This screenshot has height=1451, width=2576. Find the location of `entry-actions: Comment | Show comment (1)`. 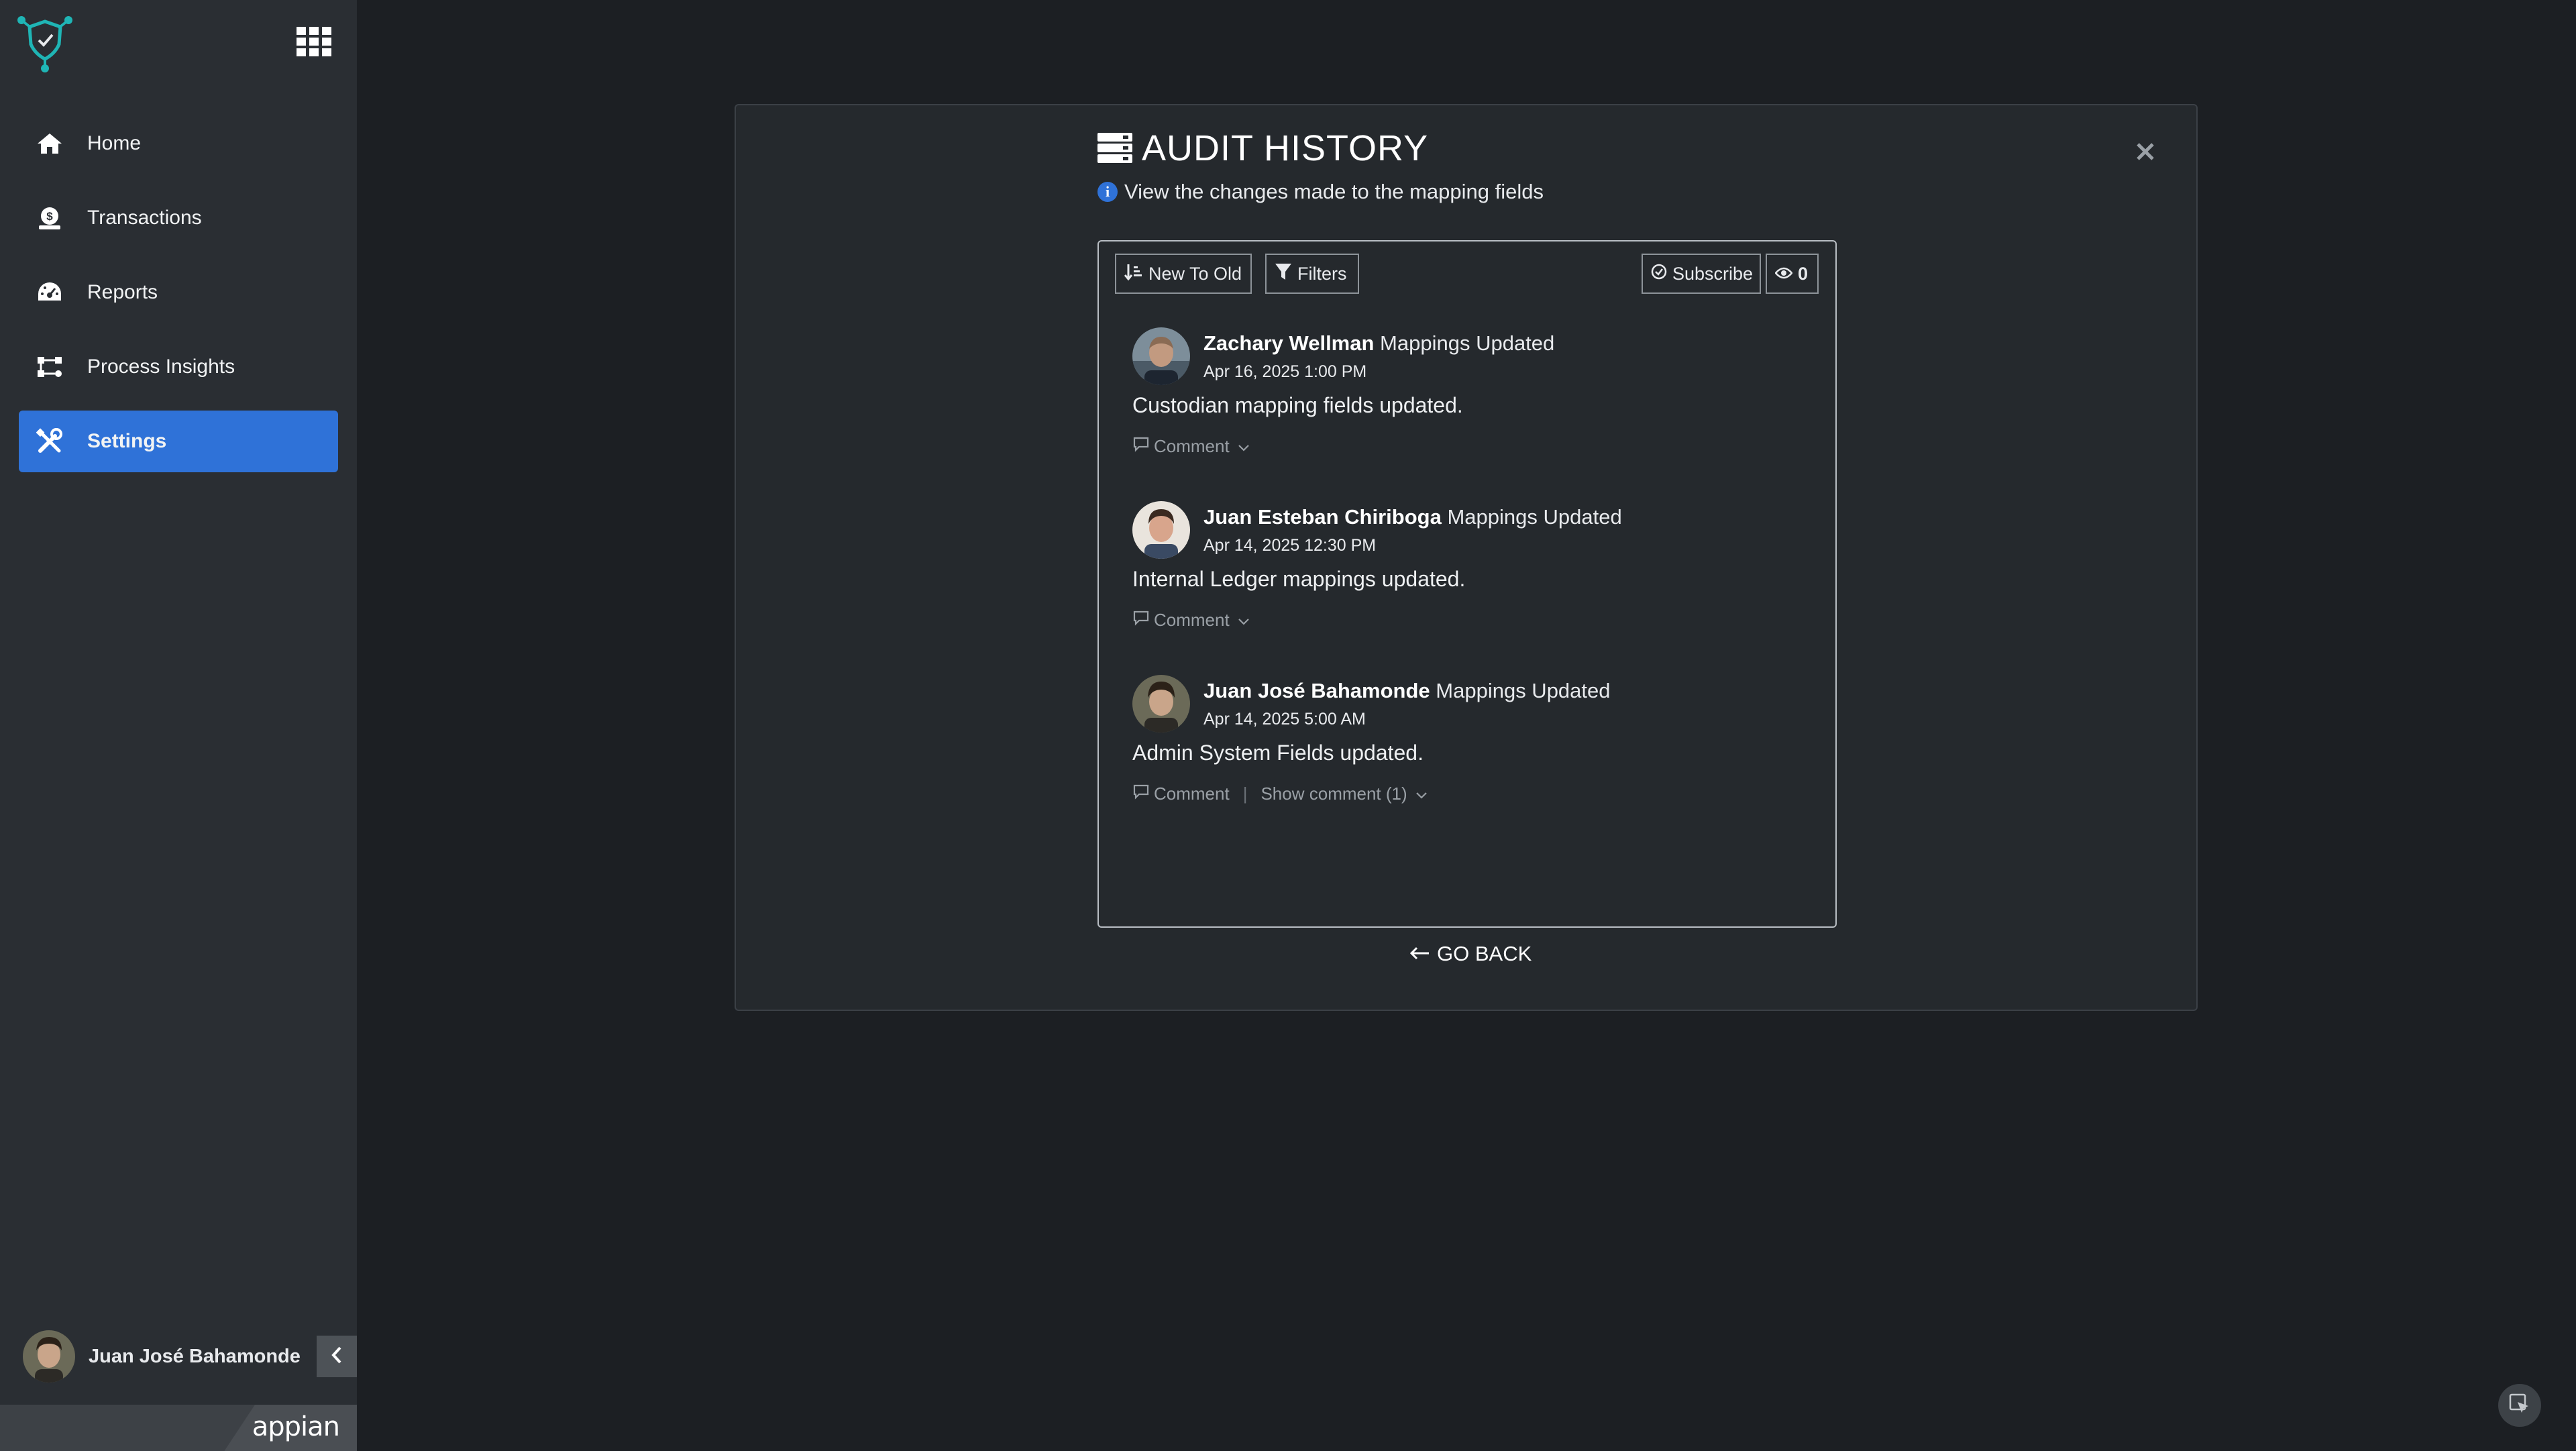

entry-actions: Comment | Show comment (1) is located at coordinates (1280, 794).